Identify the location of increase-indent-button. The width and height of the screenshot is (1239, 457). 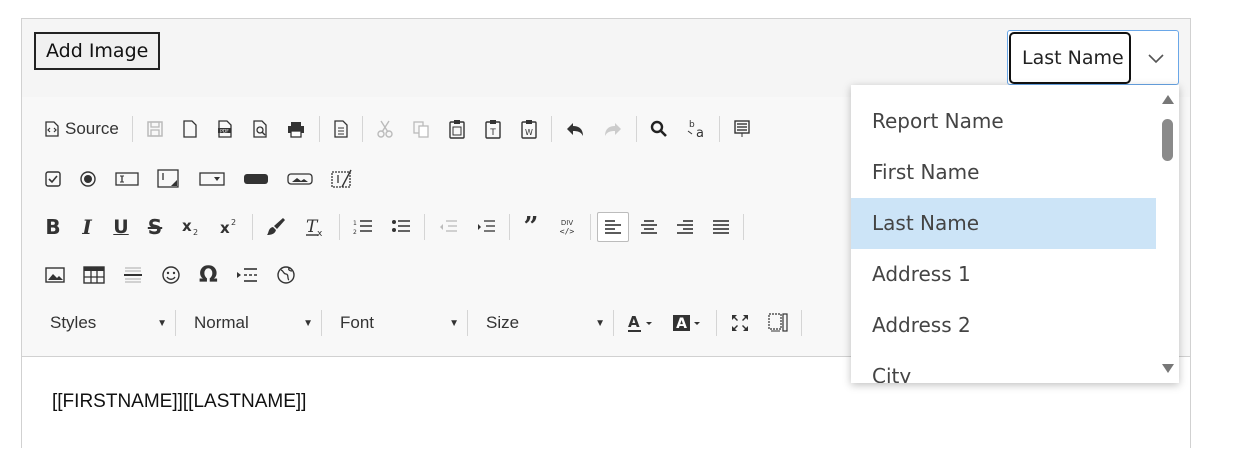
(486, 227).